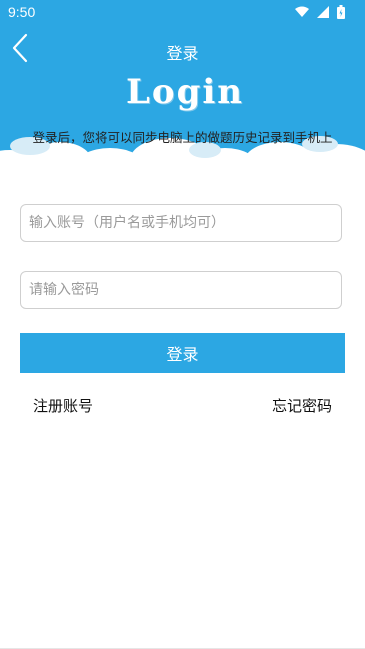 The image size is (365, 649). Describe the element at coordinates (301, 11) in the screenshot. I see `wifi-icon` at that location.